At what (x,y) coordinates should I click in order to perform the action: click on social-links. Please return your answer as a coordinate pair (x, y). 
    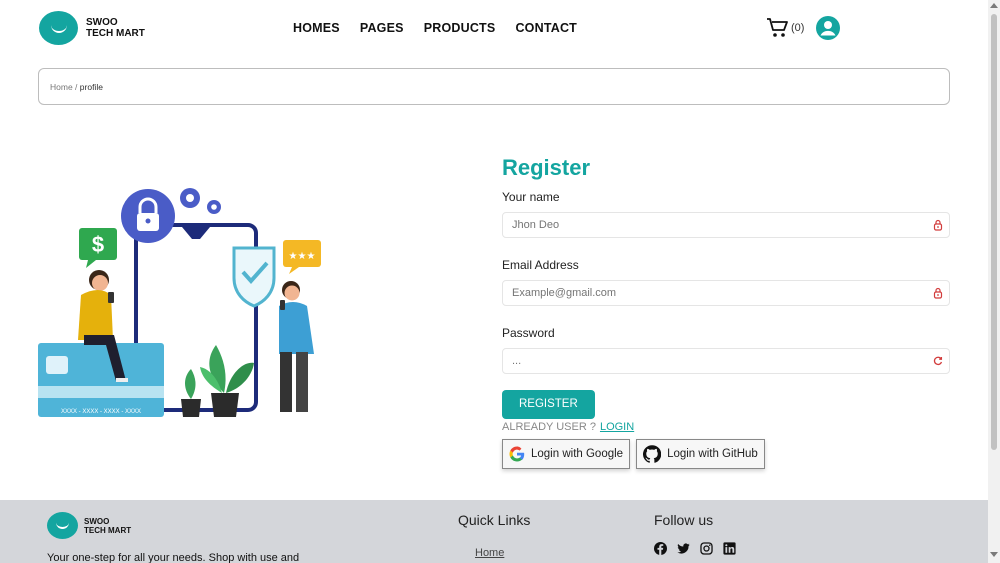
    Looking at the image, I should click on (695, 548).